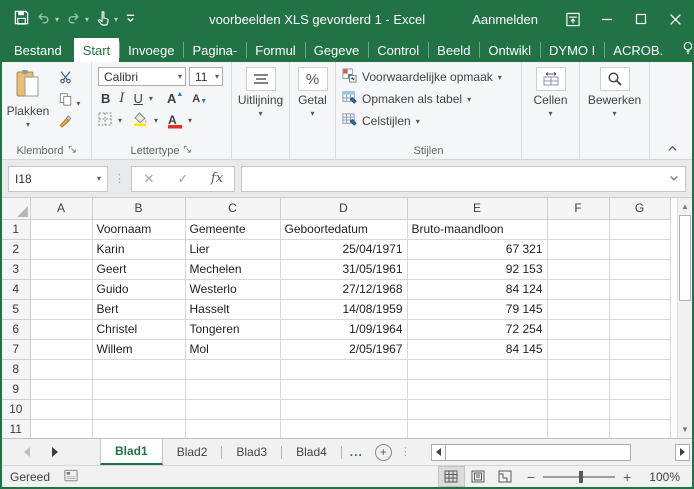  Describe the element at coordinates (217, 178) in the screenshot. I see `insert-function-icon: fx` at that location.